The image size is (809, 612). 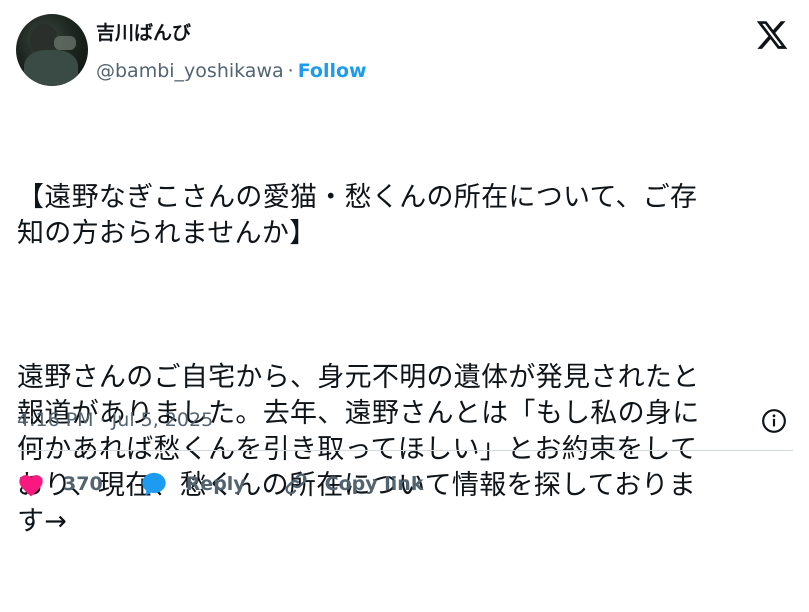 What do you see at coordinates (774, 421) in the screenshot?
I see `info-icon` at bounding box center [774, 421].